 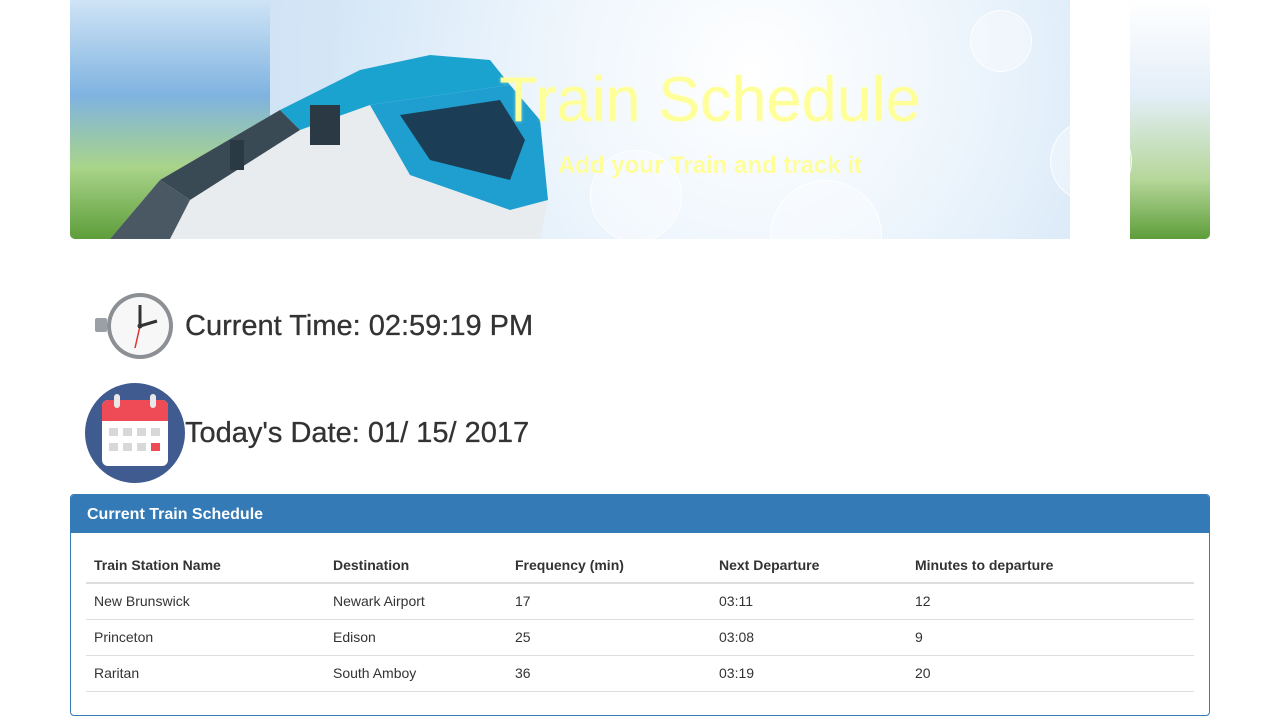 I want to click on cell-frequency: 36, so click(x=609, y=673).